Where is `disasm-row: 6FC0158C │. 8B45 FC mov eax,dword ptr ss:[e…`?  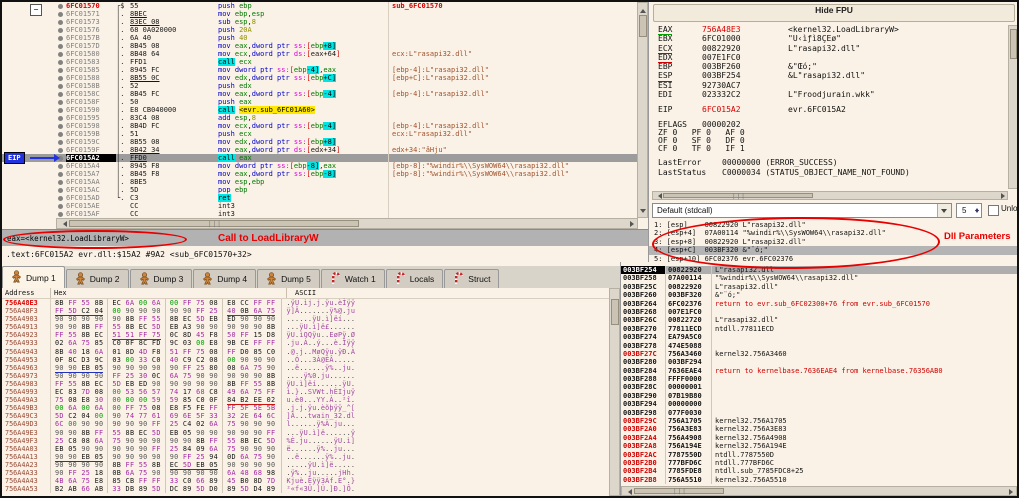
disasm-row: 6FC0158C │. 8B45 FC mov eax,dword ptr ss:[e… is located at coordinates (325, 94).